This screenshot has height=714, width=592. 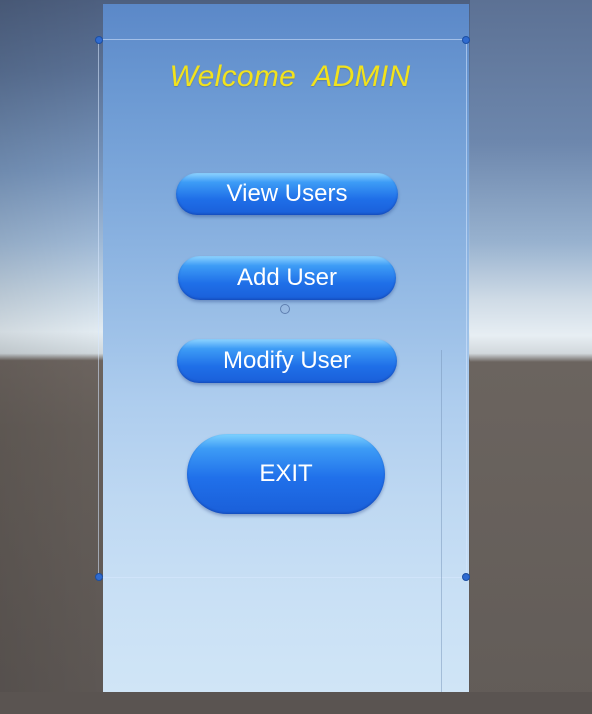 I want to click on pivot-circle-icon, so click(x=285, y=309).